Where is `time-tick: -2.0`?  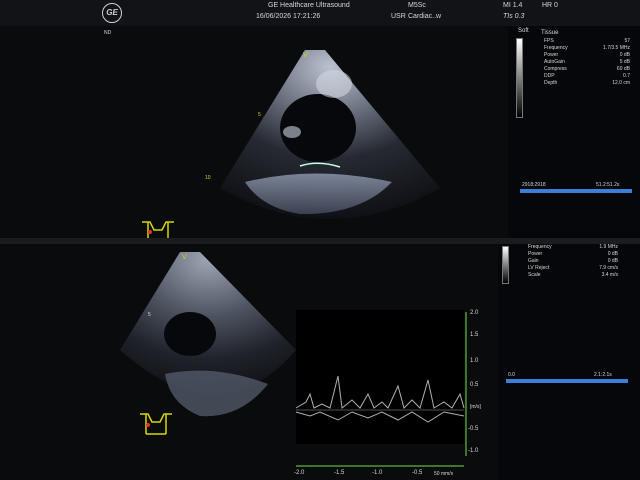 time-tick: -2.0 is located at coordinates (299, 473).